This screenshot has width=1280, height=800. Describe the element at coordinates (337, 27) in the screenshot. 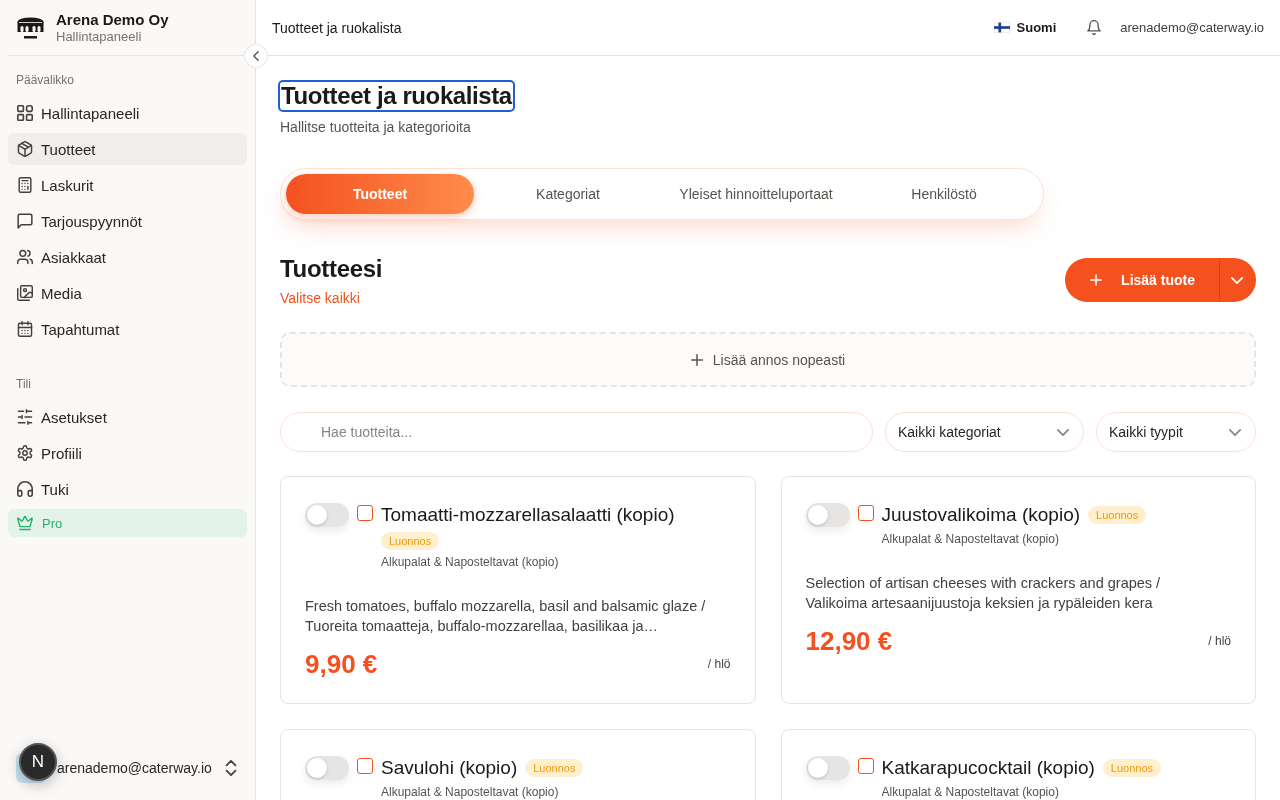

I see `topbar-title: Tuotteet ja ruokalista` at that location.